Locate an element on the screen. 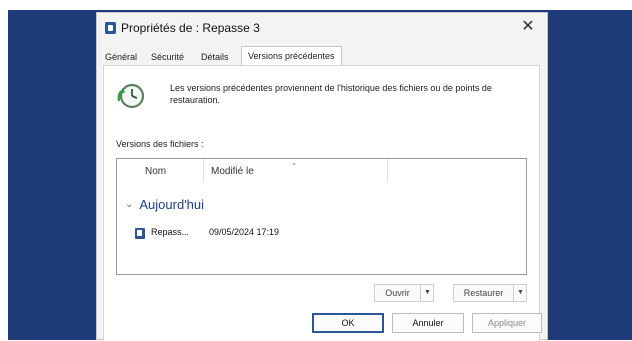 This screenshot has width=632, height=341. tab-details: Détails is located at coordinates (215, 57).